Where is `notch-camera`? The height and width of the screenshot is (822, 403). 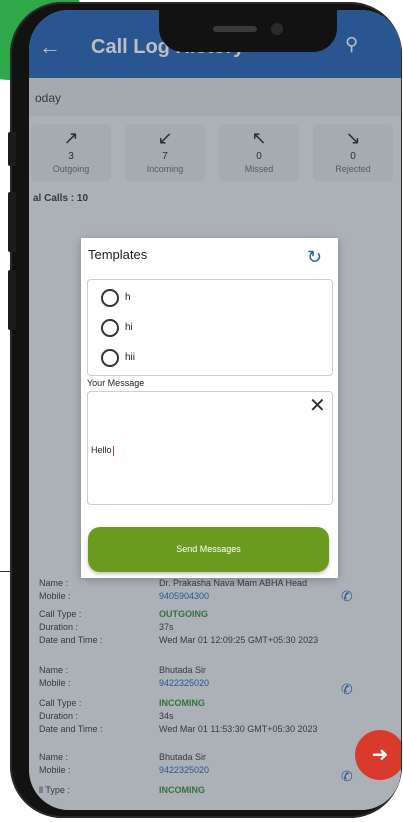
notch-camera is located at coordinates (277, 29).